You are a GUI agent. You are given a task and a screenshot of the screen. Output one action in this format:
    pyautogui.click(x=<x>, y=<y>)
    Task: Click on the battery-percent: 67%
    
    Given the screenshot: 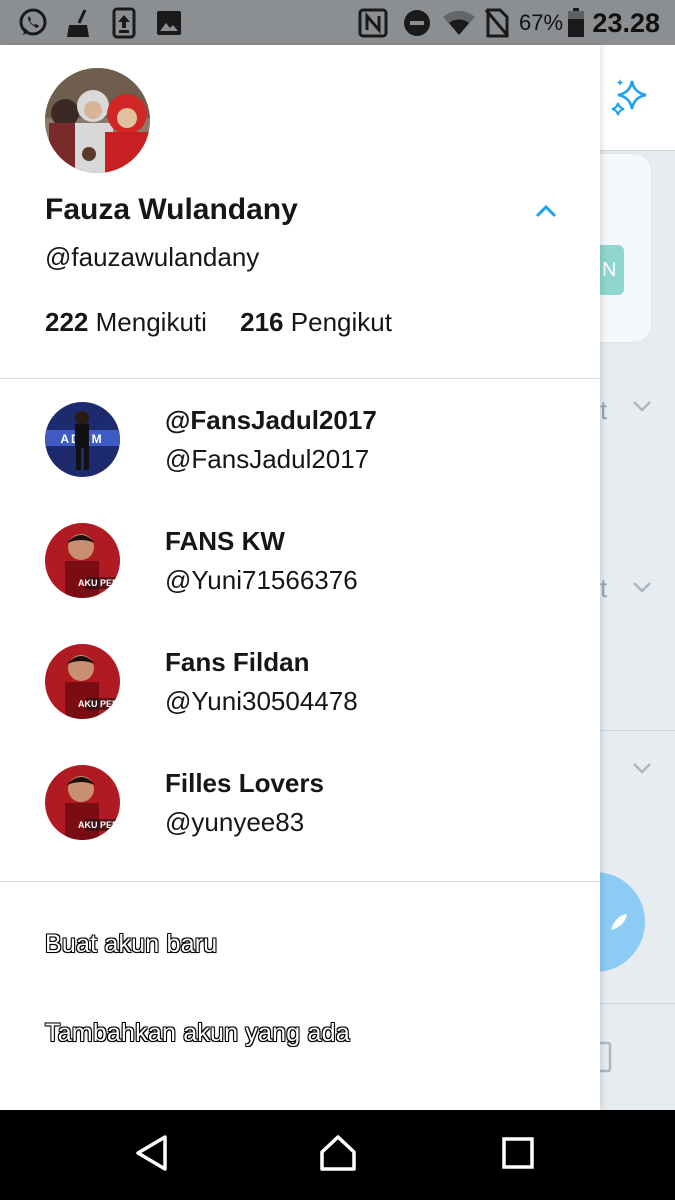 What is the action you would take?
    pyautogui.click(x=541, y=22)
    